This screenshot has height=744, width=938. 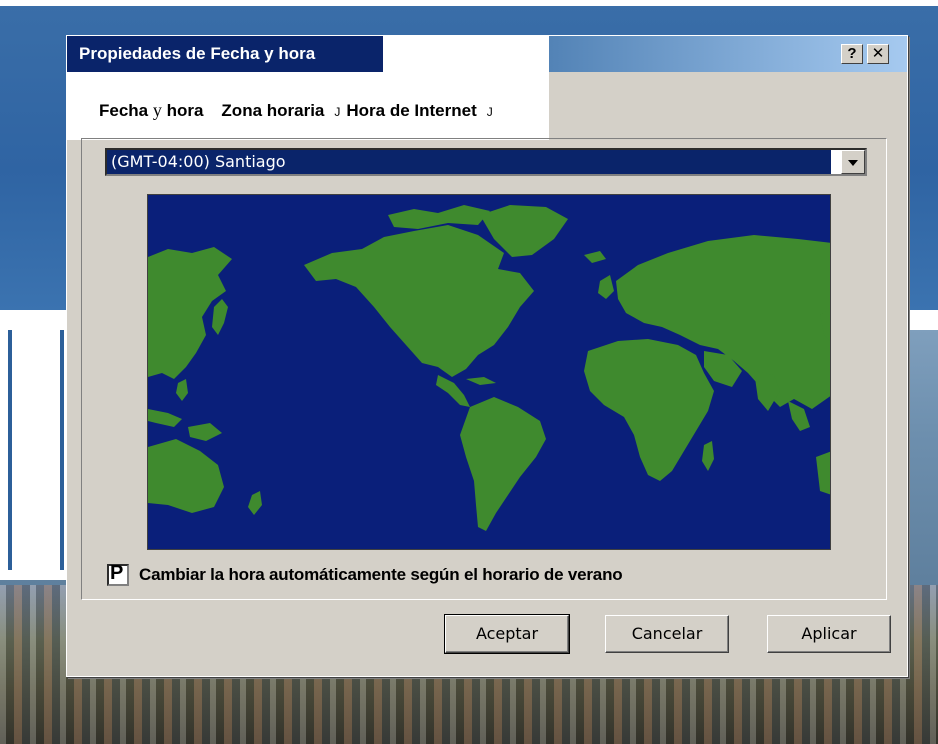 What do you see at coordinates (507, 634) in the screenshot?
I see `ok-button: Aceptar` at bounding box center [507, 634].